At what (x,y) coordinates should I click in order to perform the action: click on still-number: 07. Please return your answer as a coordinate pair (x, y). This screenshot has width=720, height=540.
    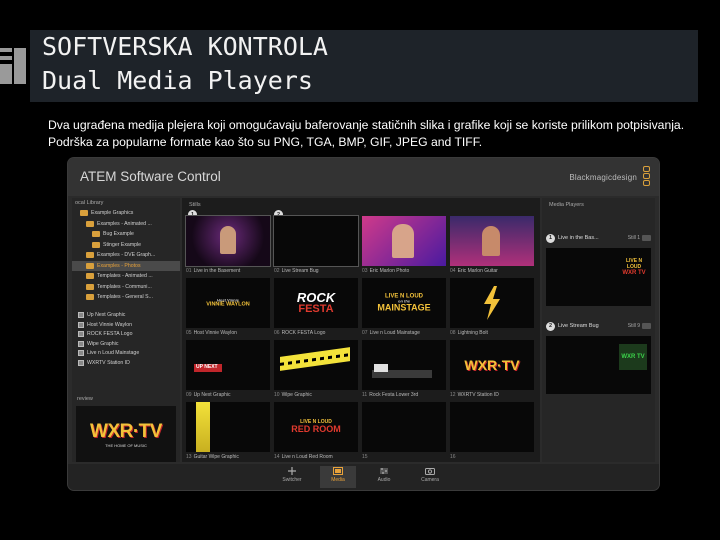
    Looking at the image, I should click on (365, 333).